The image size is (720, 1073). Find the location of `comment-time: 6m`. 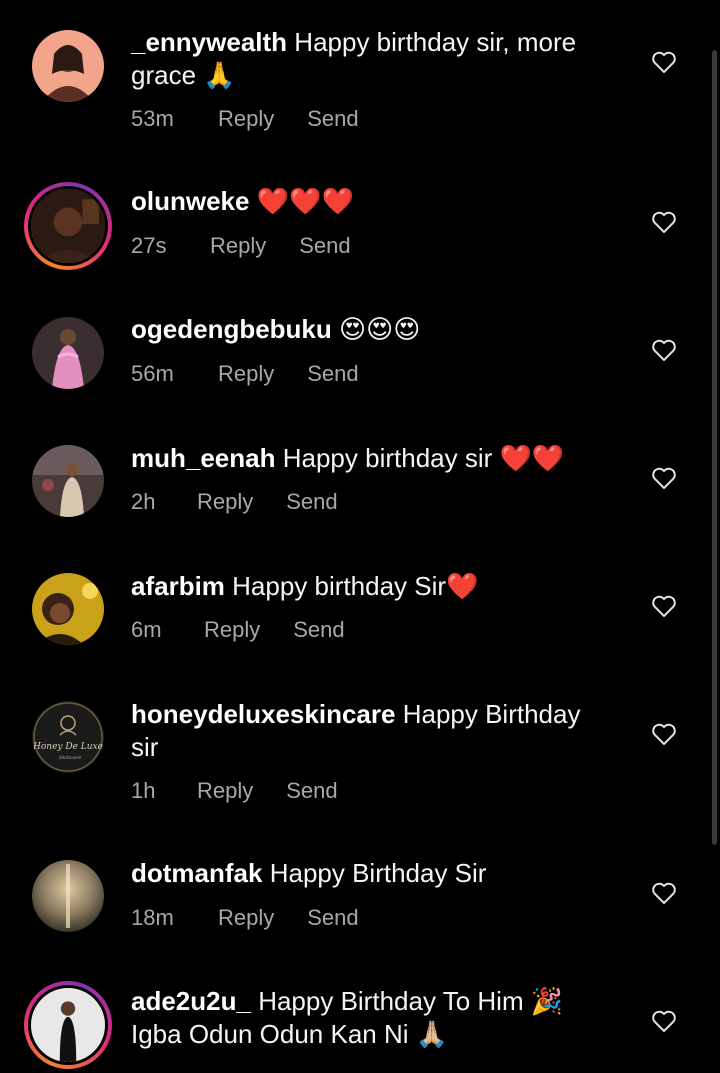

comment-time: 6m is located at coordinates (146, 629).